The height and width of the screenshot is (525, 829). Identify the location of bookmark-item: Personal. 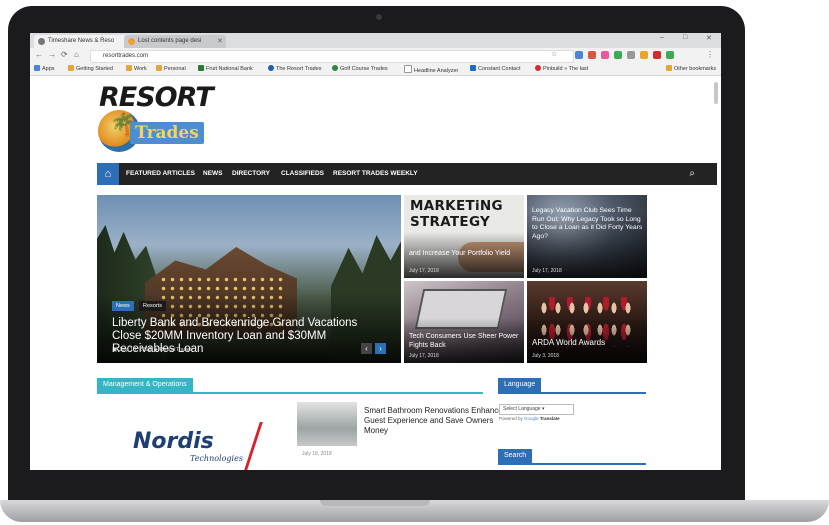
(171, 68).